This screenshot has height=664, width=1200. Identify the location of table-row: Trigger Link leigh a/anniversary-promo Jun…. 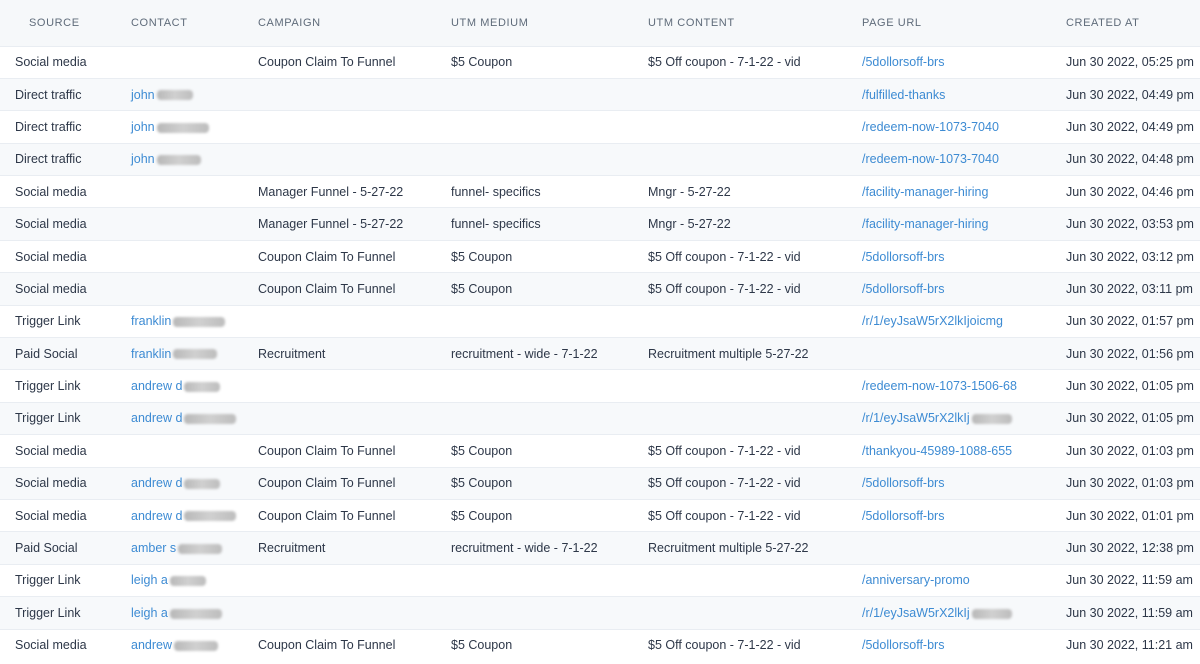
(600, 580).